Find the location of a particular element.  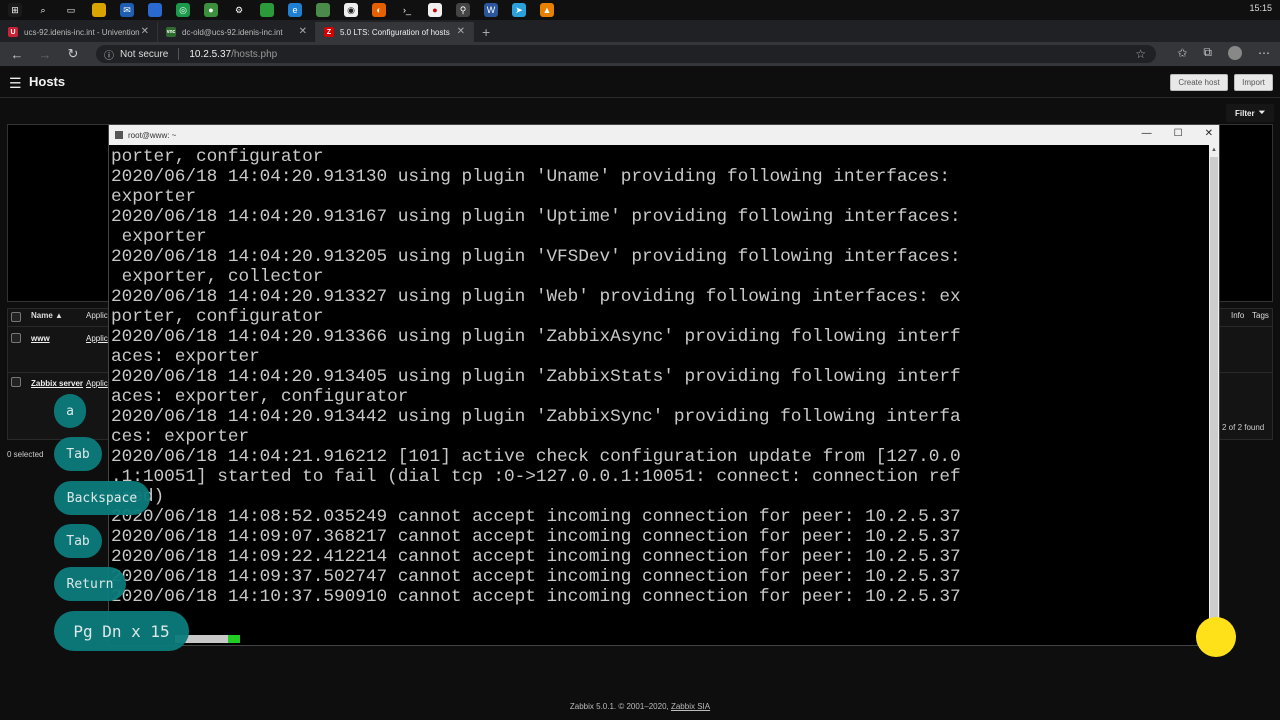

firefox-icon: ◐ is located at coordinates (379, 10).